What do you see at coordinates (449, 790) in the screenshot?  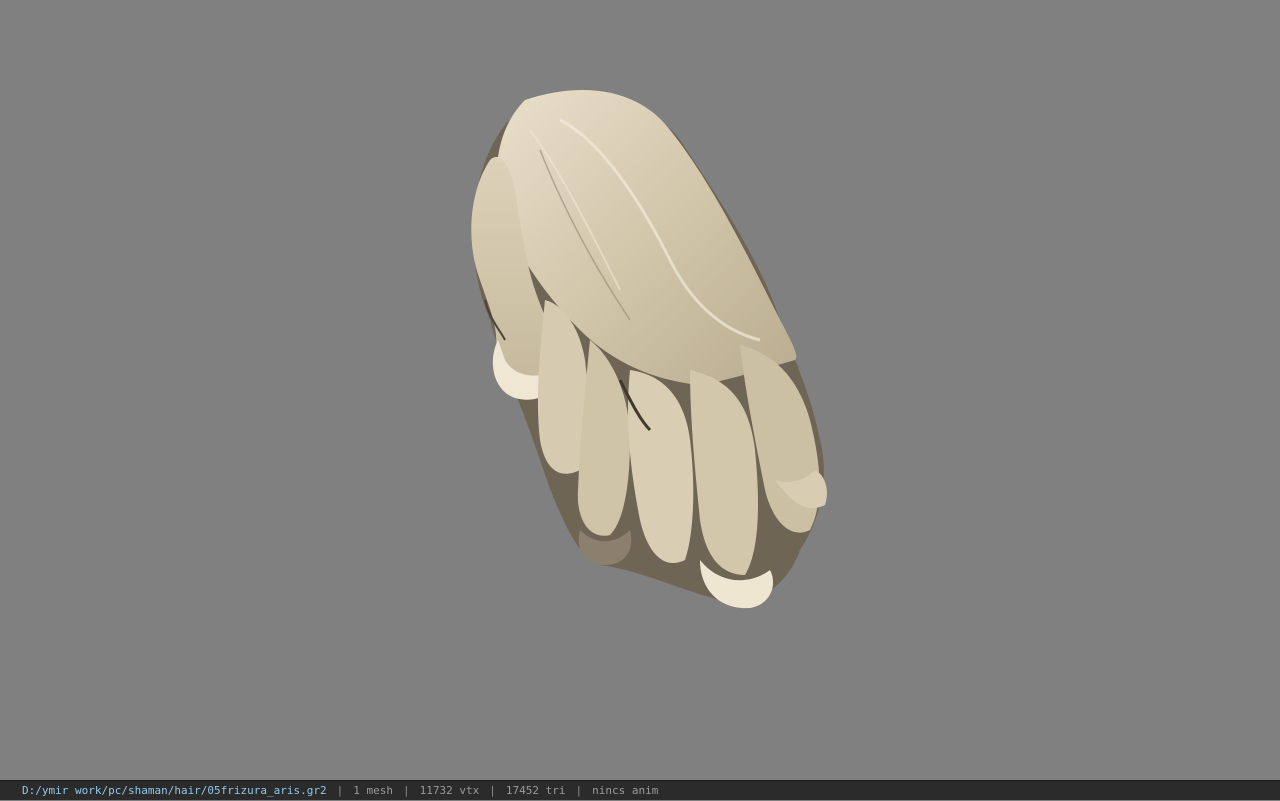 I see `vertex-count: 11732 vtx` at bounding box center [449, 790].